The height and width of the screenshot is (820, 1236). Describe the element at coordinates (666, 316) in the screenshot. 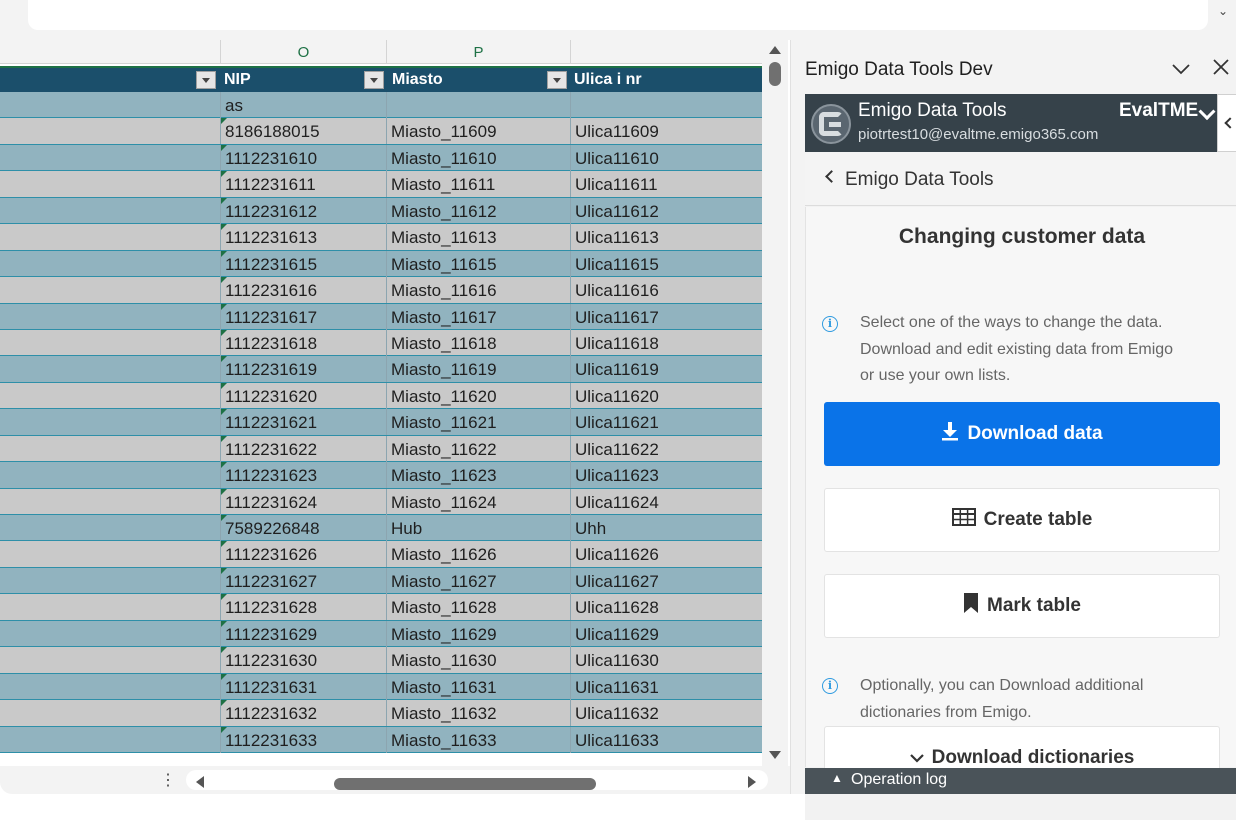

I see `cell-street: Ulica11617` at that location.